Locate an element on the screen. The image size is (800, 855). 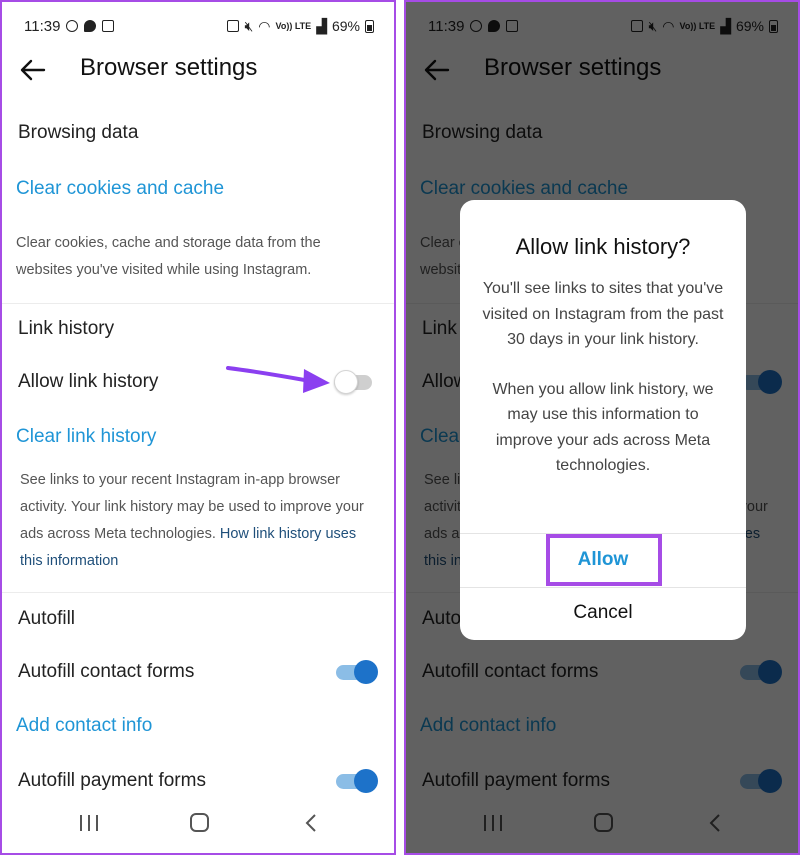
section-link-history: Link history is located at coordinates (66, 328).